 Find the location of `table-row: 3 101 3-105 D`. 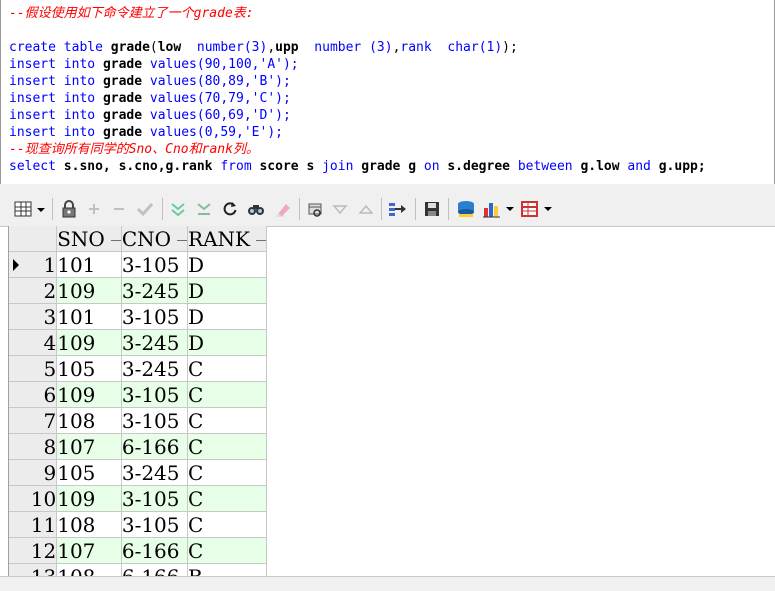

table-row: 3 101 3-105 D is located at coordinates (138, 316).